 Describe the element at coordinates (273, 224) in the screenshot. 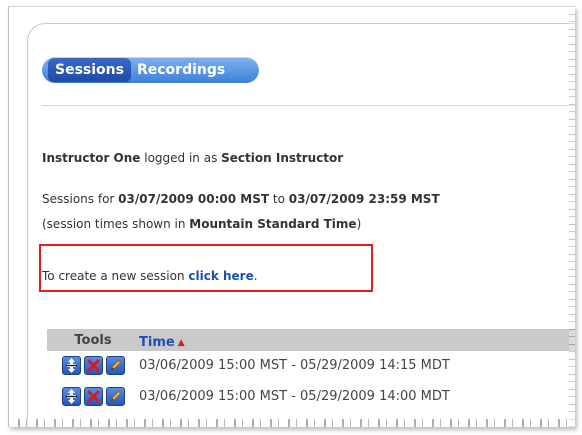

I see `timezone-name: Mountain Standard Time` at that location.